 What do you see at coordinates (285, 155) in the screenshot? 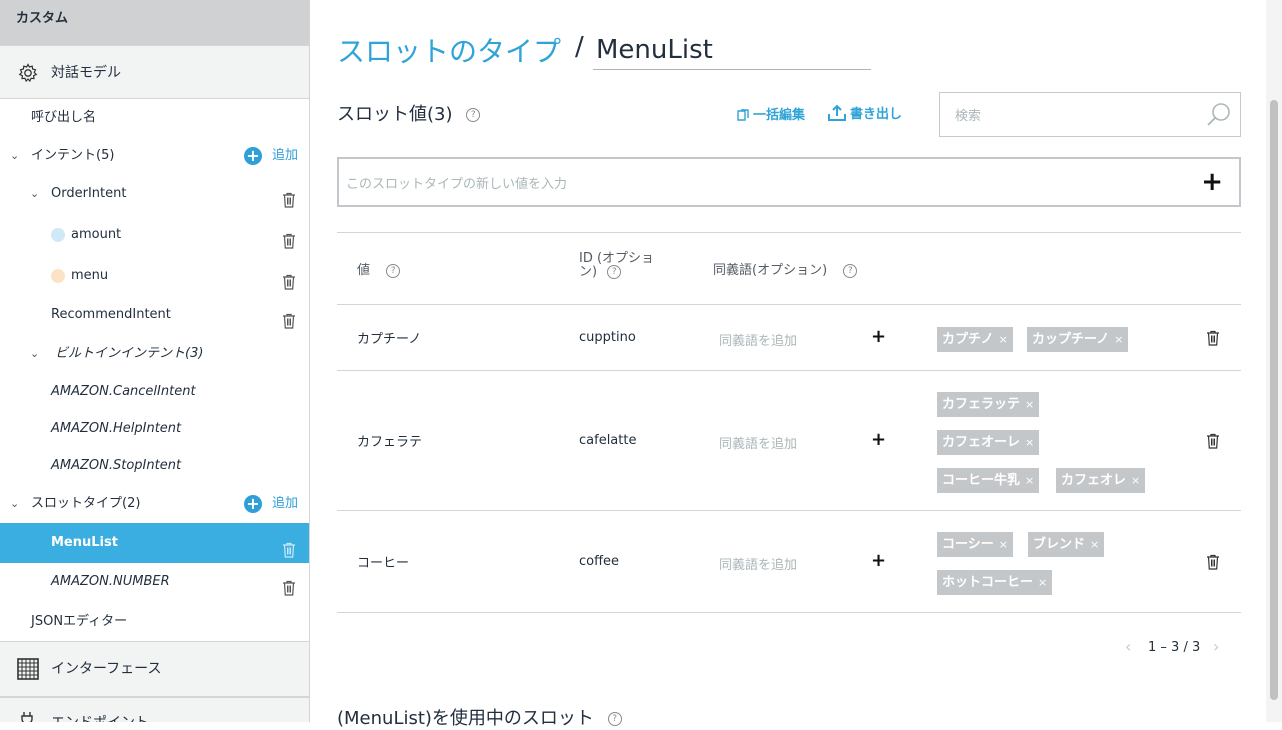
I see `add-label: 追加` at bounding box center [285, 155].